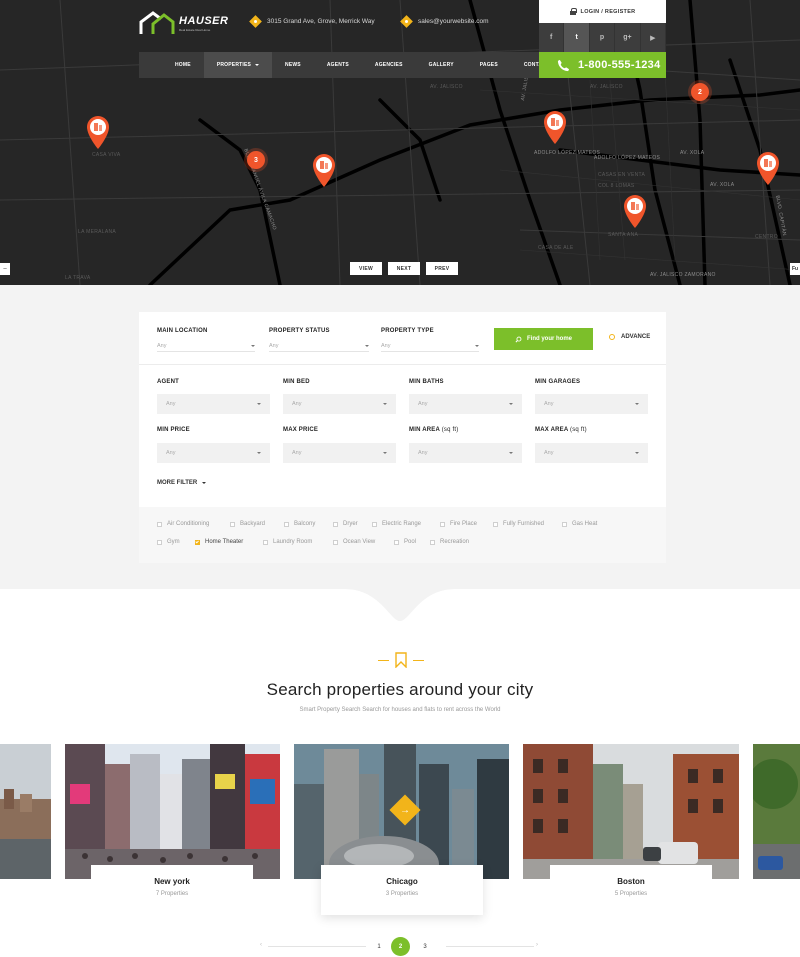 The height and width of the screenshot is (957, 800). Describe the element at coordinates (449, 542) in the screenshot. I see `amenity-checkbox: Recreation` at that location.